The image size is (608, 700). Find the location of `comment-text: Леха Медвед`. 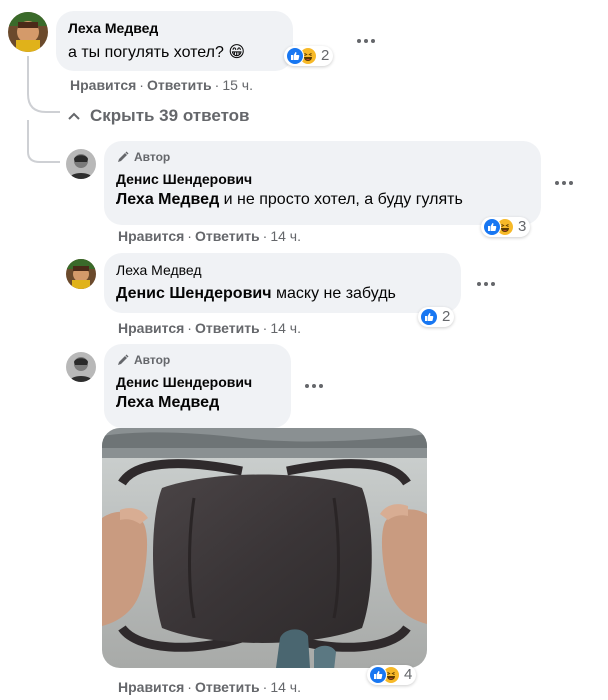

comment-text: Леха Медвед is located at coordinates (197, 403).